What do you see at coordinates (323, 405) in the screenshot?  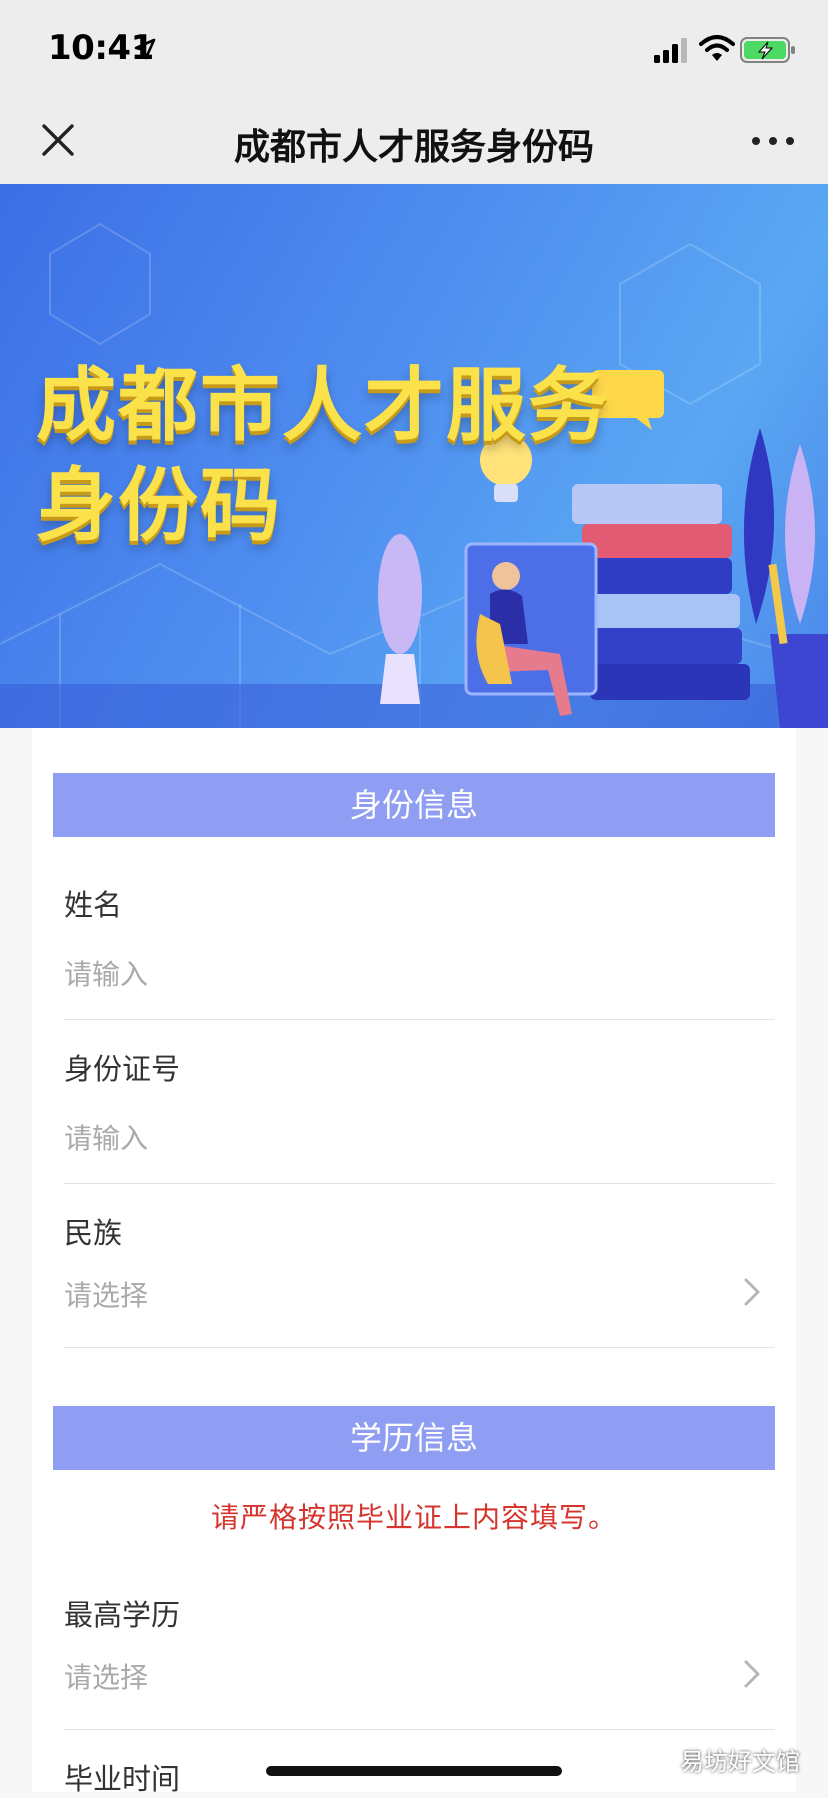 I see `banner-title-line1: 成都市人才服务` at bounding box center [323, 405].